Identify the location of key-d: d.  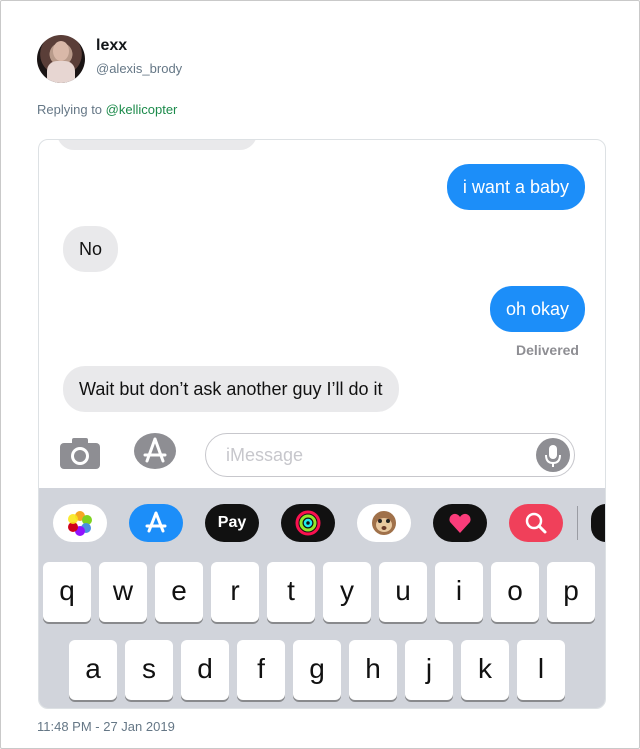
(205, 670).